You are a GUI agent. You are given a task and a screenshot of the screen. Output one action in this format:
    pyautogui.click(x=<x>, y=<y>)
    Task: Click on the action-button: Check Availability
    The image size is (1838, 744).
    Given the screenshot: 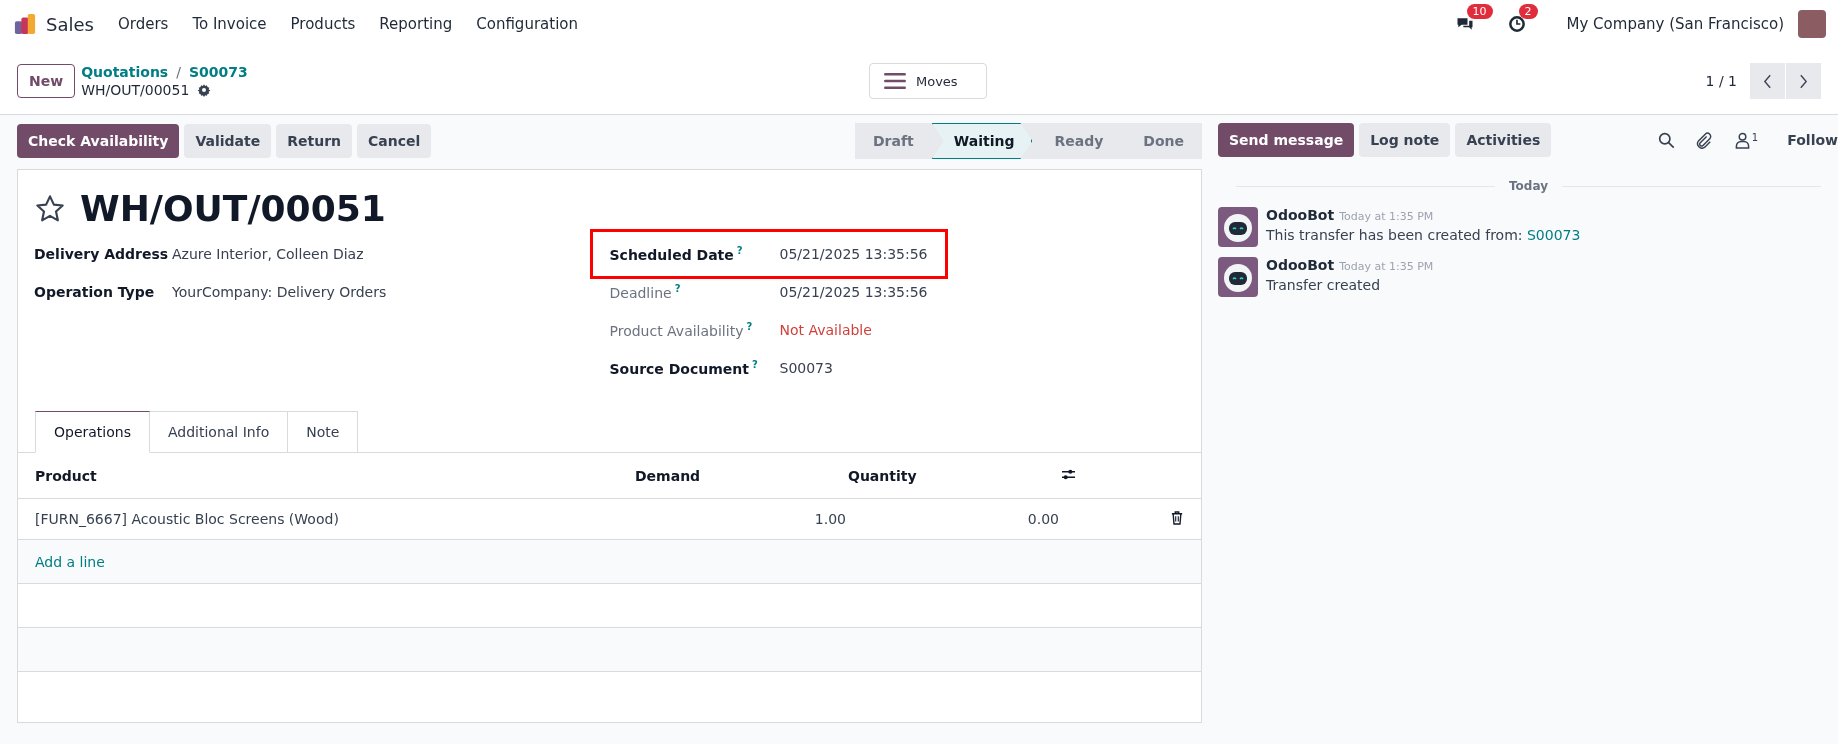 What is the action you would take?
    pyautogui.click(x=98, y=141)
    